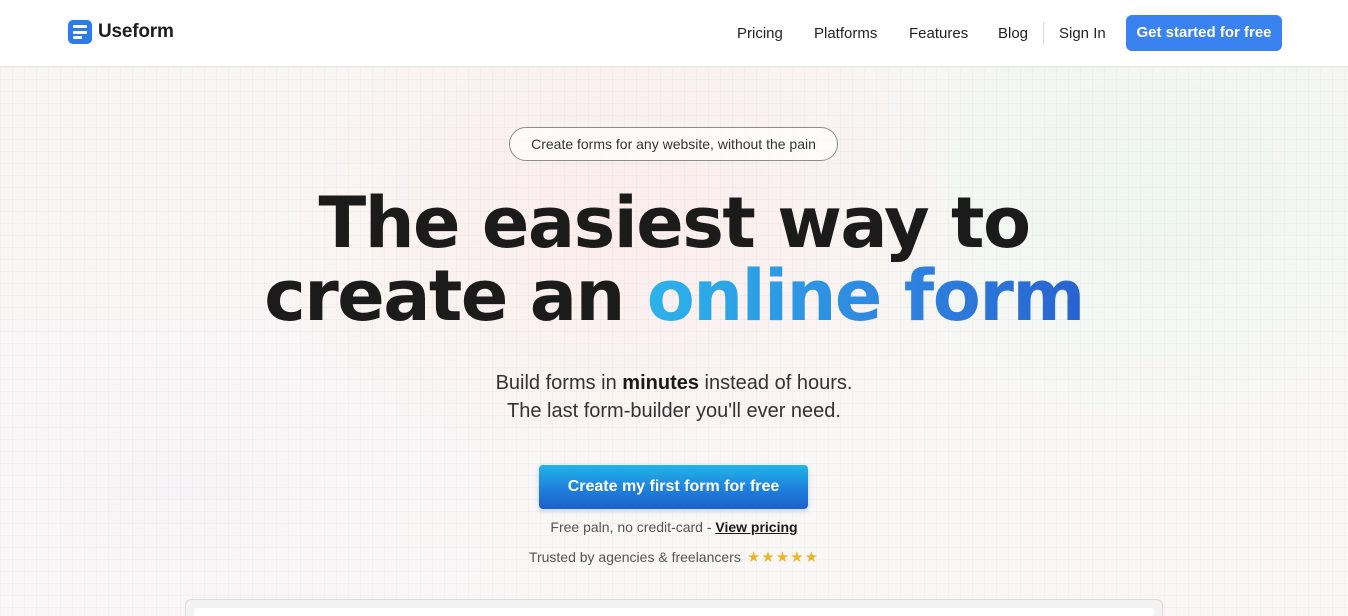  What do you see at coordinates (1043, 33) in the screenshot?
I see `nav-divider` at bounding box center [1043, 33].